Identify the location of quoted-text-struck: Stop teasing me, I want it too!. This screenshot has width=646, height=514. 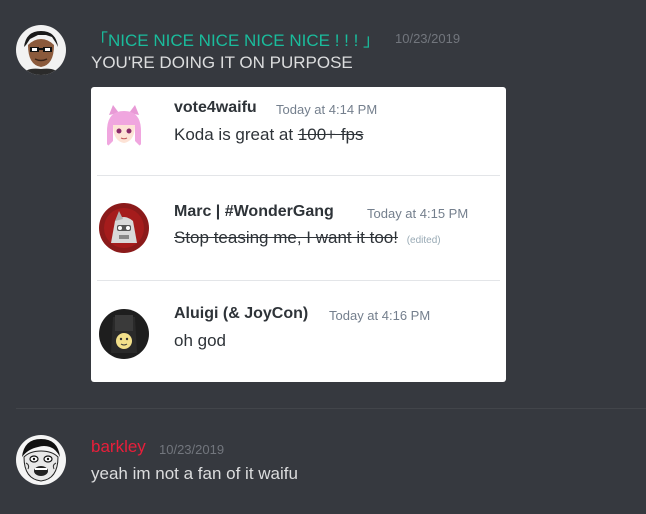
(286, 237).